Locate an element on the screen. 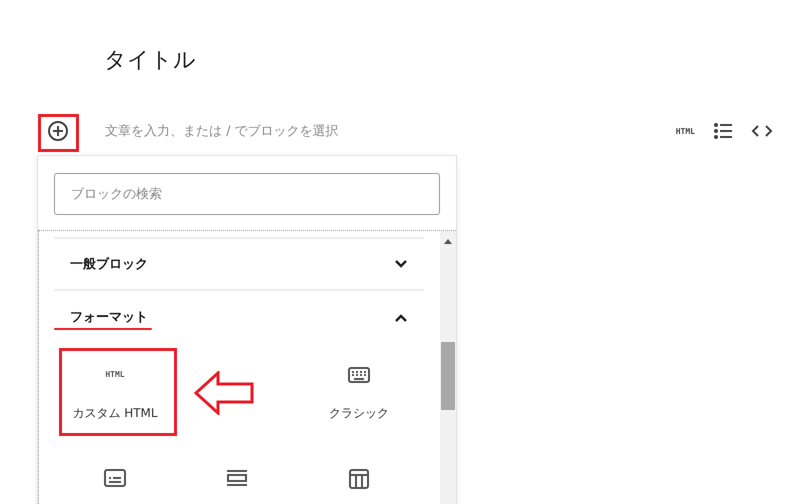  layout-icon is located at coordinates (237, 478).